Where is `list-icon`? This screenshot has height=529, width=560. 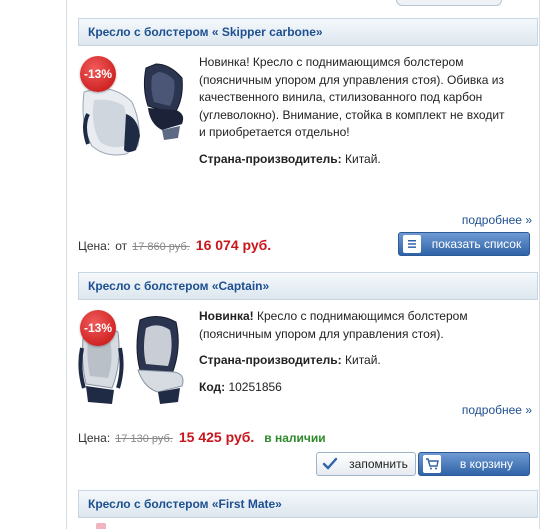 list-icon is located at coordinates (412, 244).